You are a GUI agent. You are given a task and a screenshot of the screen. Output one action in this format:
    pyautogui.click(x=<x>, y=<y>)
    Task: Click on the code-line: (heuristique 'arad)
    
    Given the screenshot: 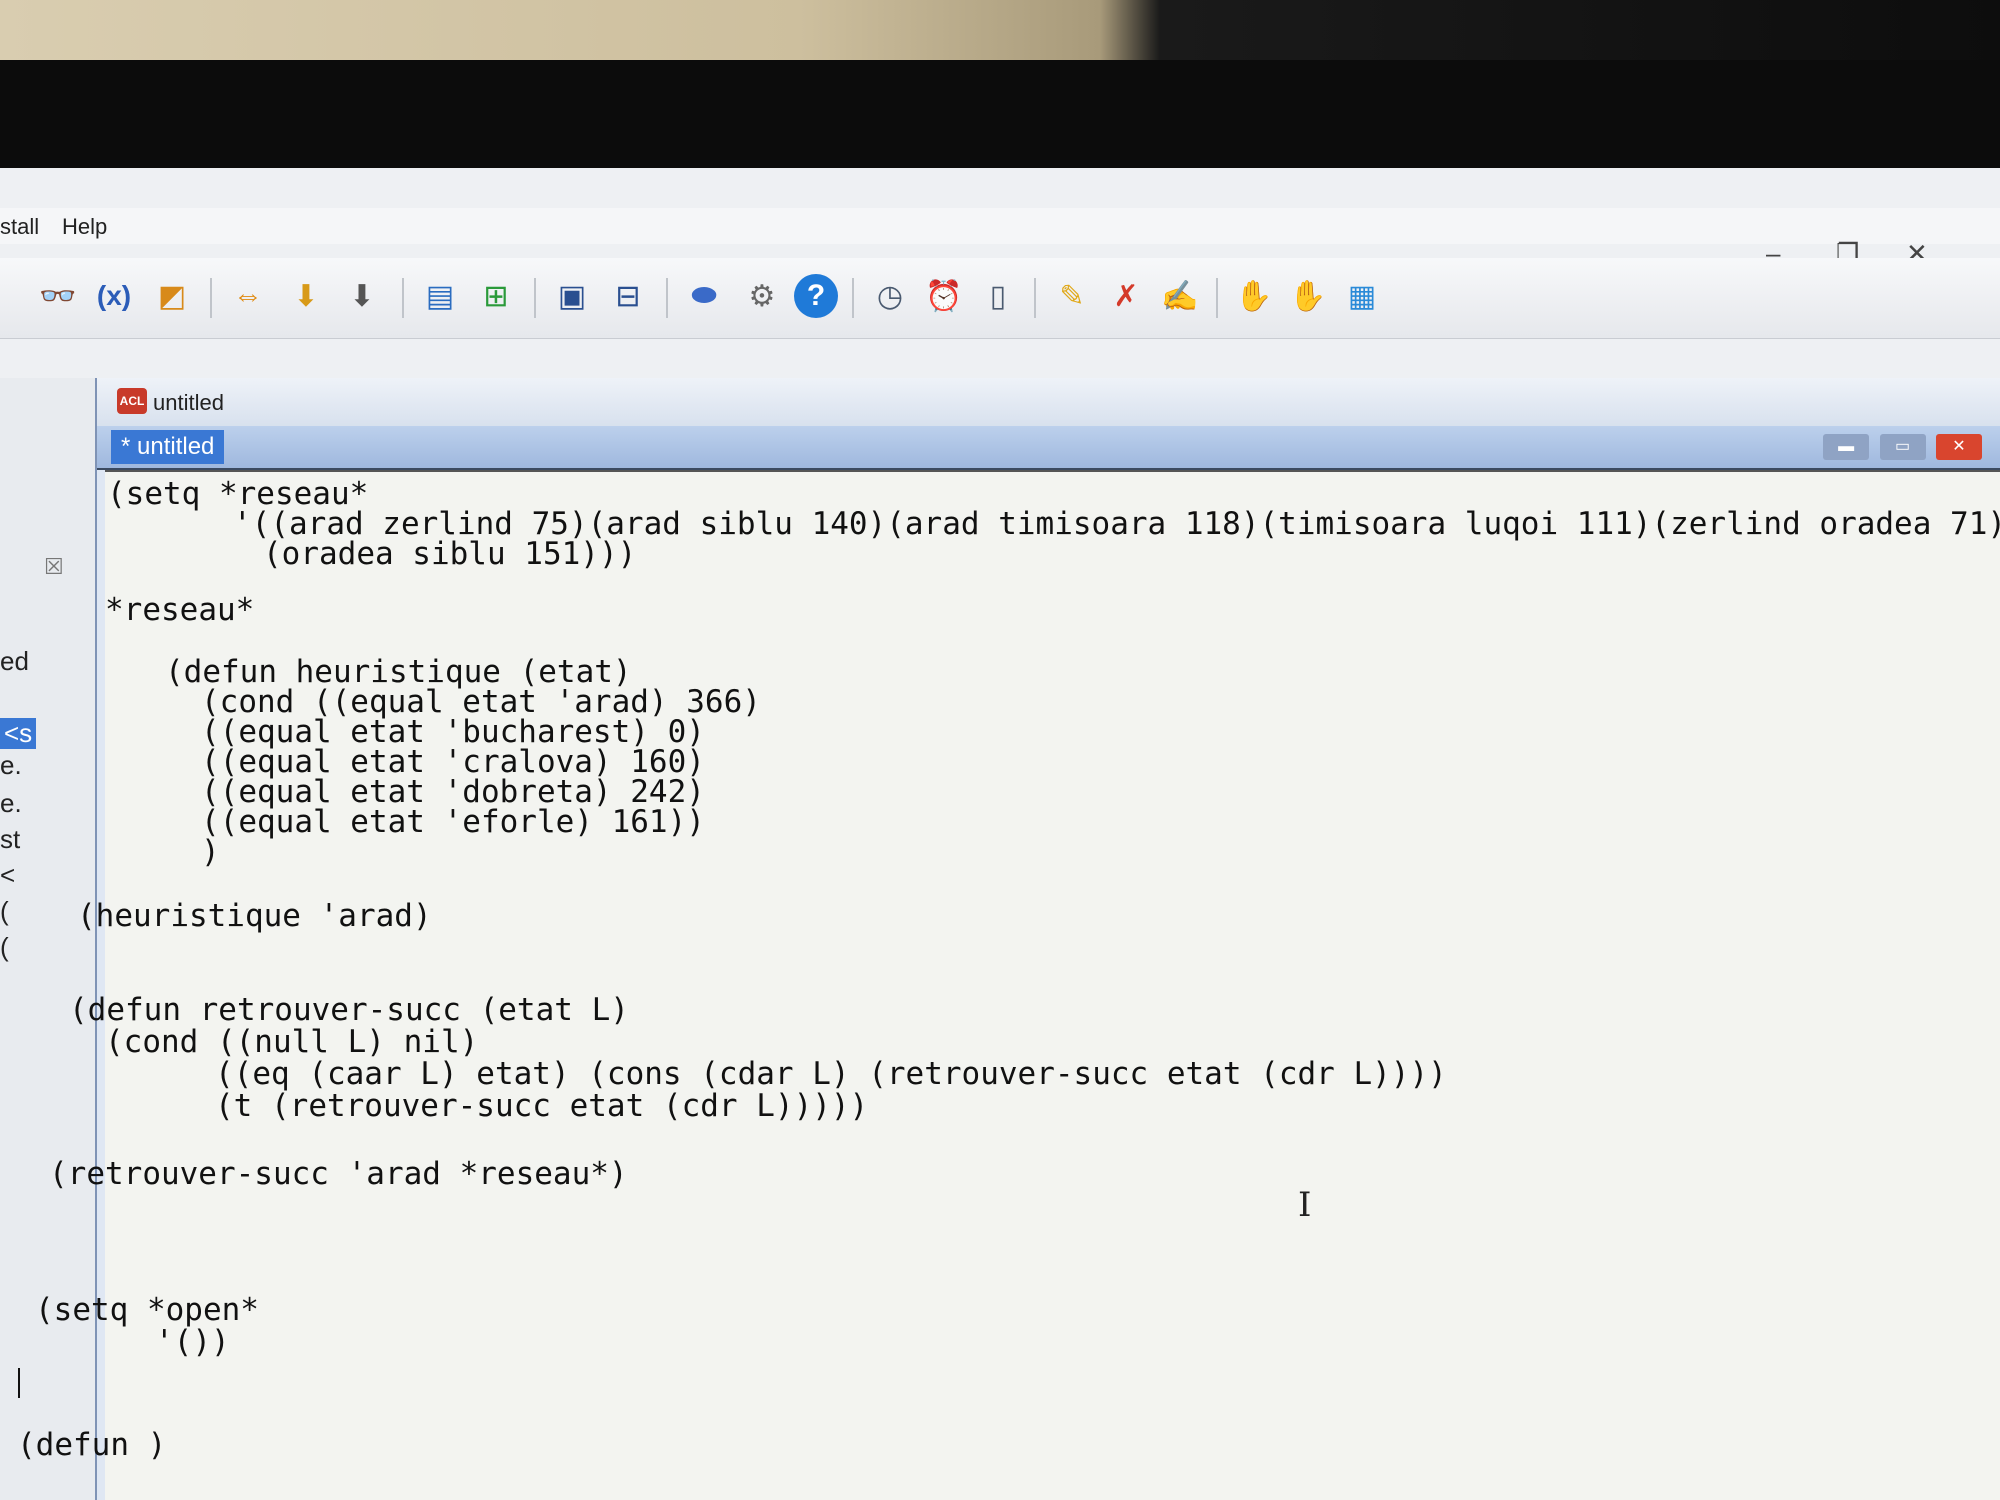 What is the action you would take?
    pyautogui.click(x=254, y=916)
    